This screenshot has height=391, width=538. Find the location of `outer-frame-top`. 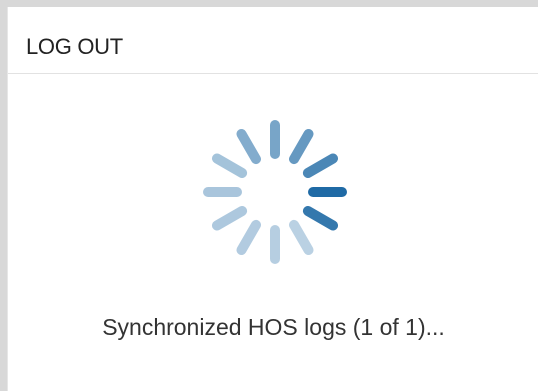

outer-frame-top is located at coordinates (269, 3).